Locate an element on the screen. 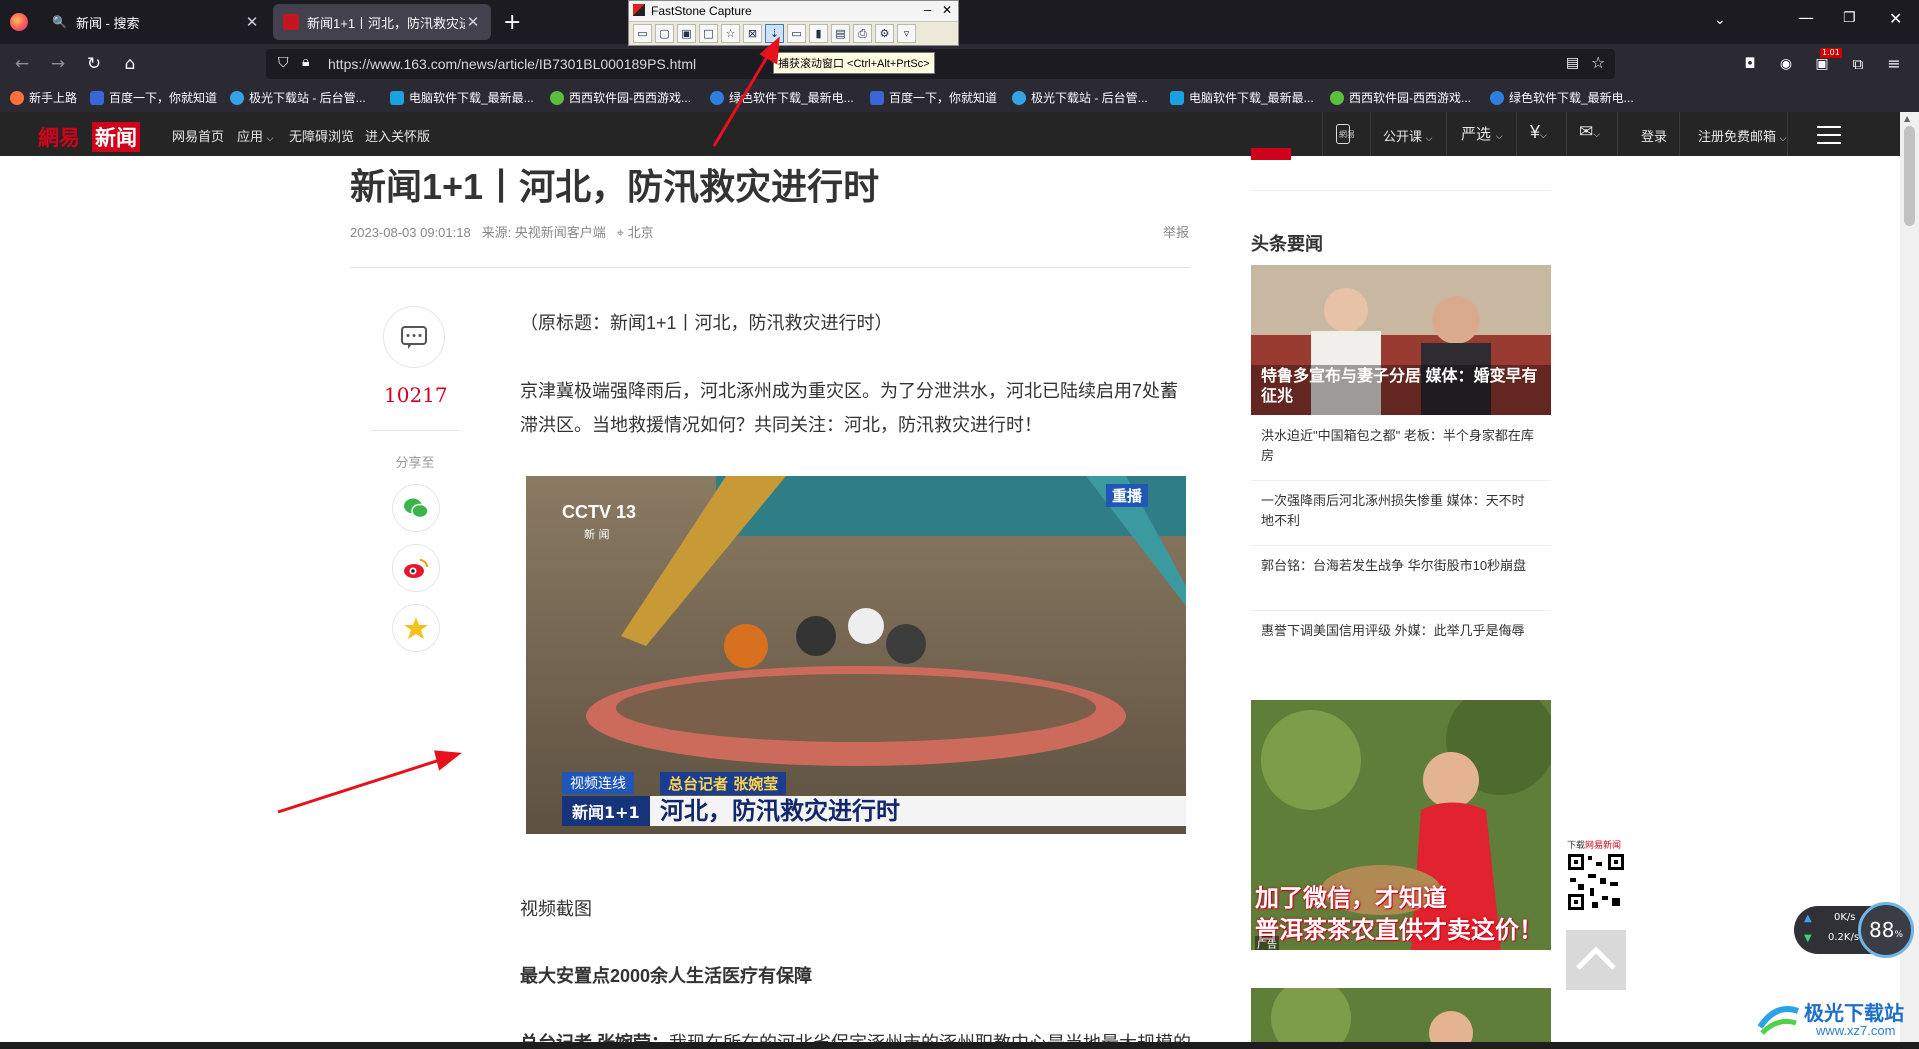  watermark-name: 极光下载站 is located at coordinates (1854, 1014).